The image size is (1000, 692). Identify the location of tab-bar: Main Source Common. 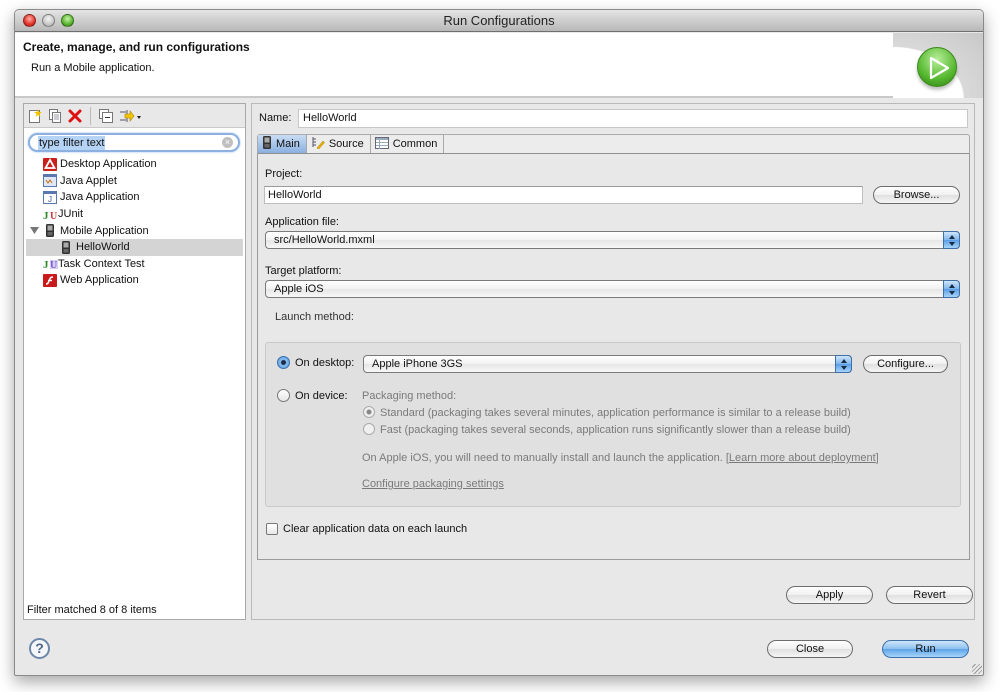
(613, 144).